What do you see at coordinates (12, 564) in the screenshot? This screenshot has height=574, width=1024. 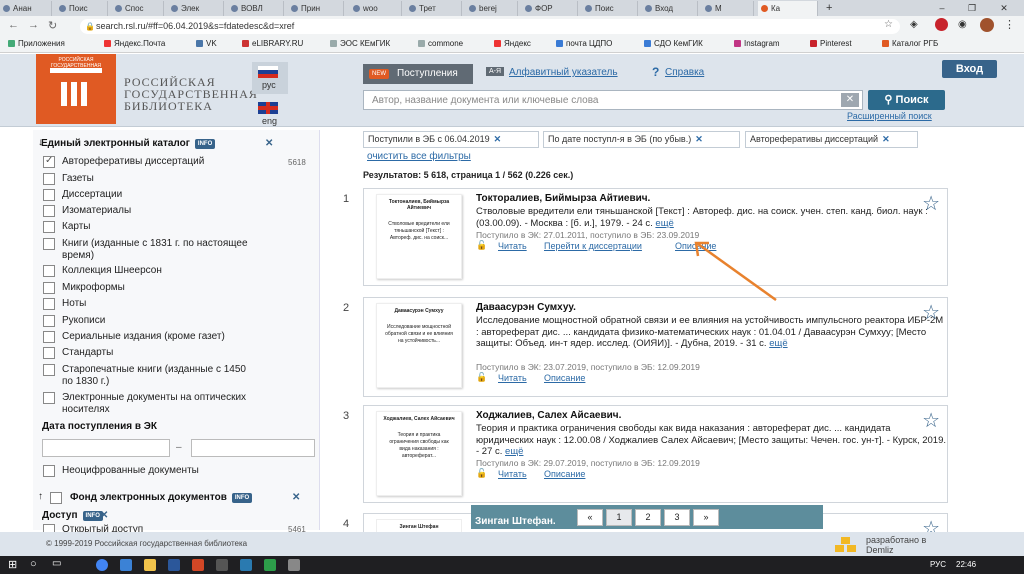 I see `windows-start-icon: ⊞` at bounding box center [12, 564].